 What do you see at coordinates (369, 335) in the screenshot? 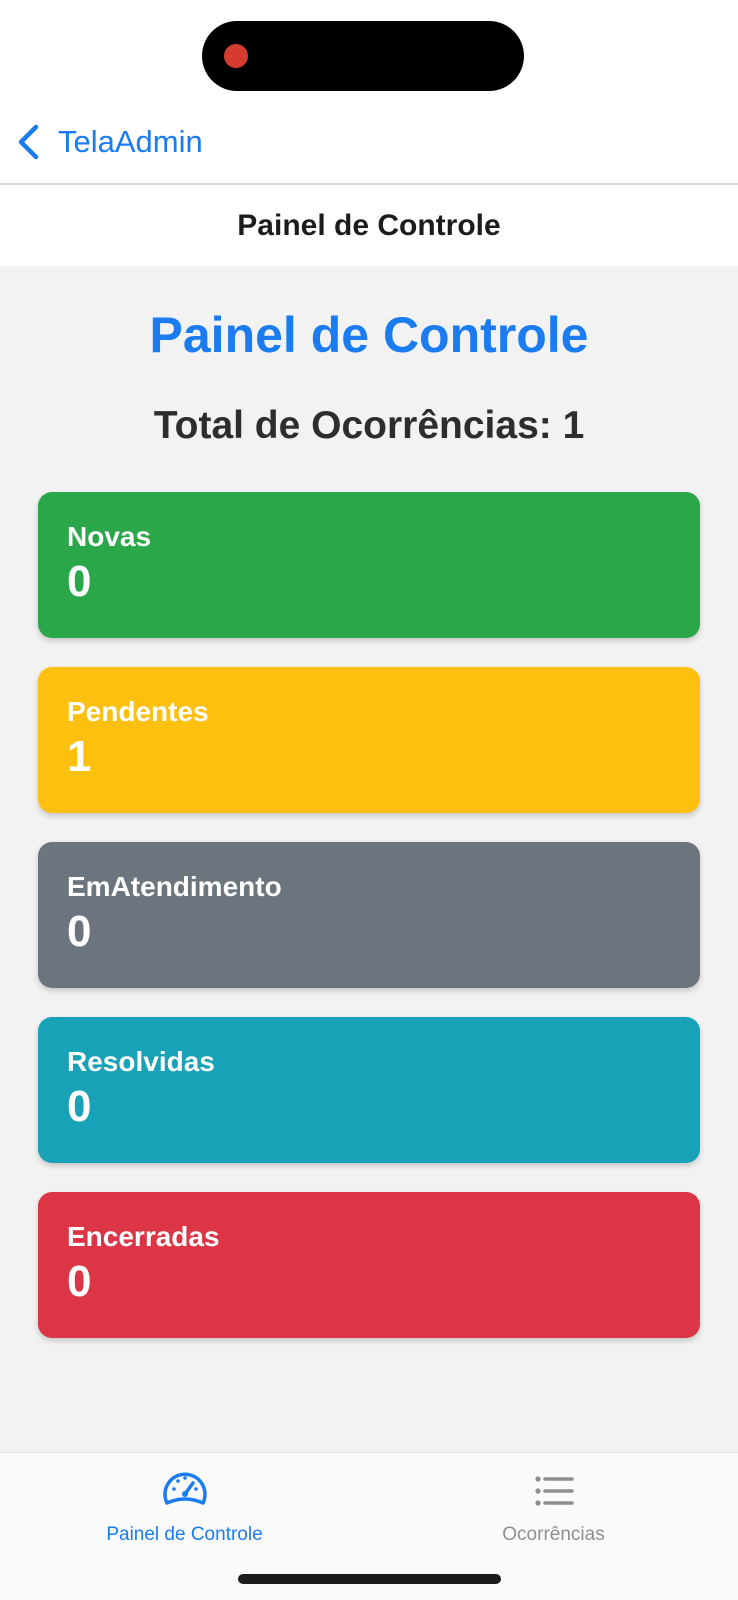
I see `page-title: Painel de Controle` at bounding box center [369, 335].